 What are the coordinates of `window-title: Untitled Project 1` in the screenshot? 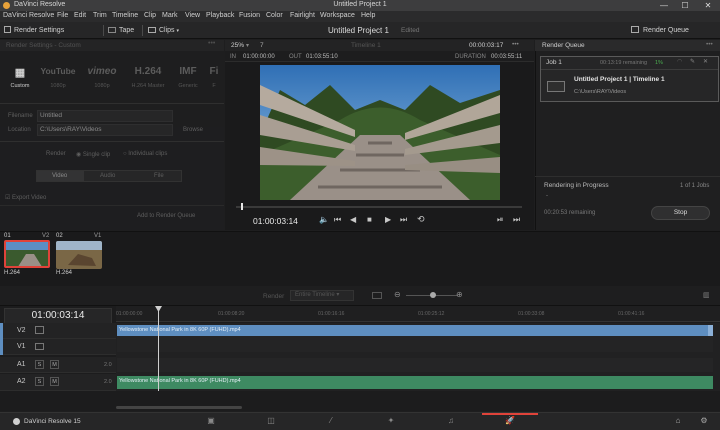 It's located at (360, 4).